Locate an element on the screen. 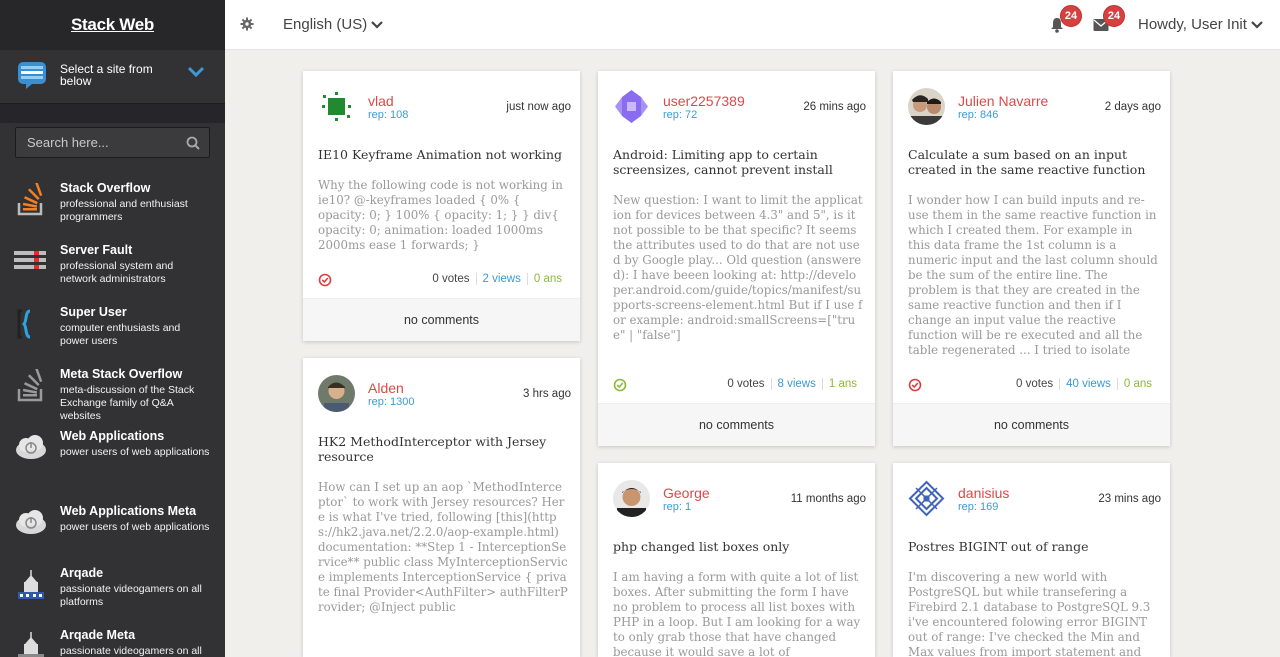 The width and height of the screenshot is (1280, 657). user-greeting: Howdy, User Init is located at coordinates (1192, 24).